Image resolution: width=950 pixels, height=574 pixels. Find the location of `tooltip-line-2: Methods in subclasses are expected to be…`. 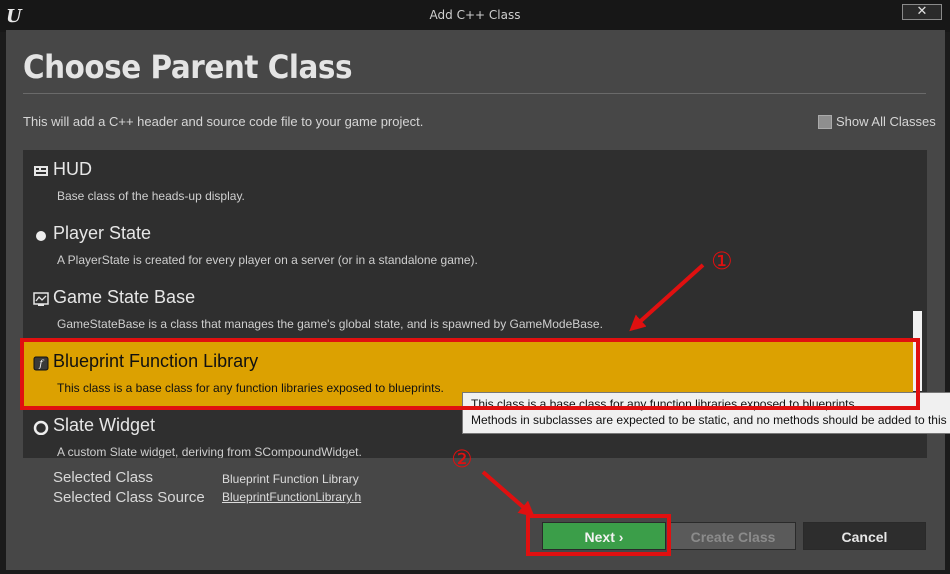

tooltip-line-2: Methods in subclasses are expected to be… is located at coordinates (709, 420).